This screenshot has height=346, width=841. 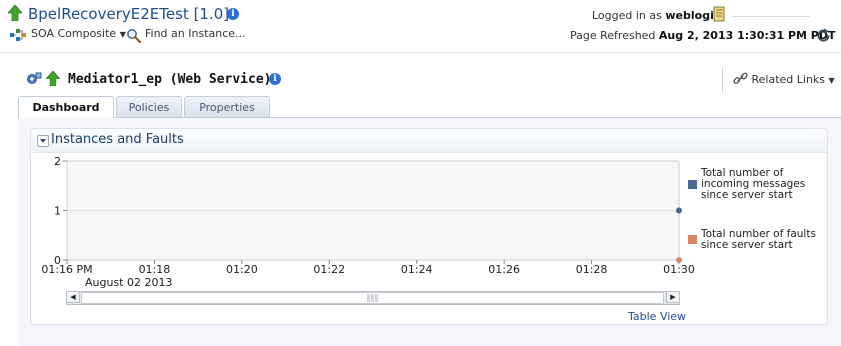 What do you see at coordinates (53, 78) in the screenshot?
I see `endpoint-up-arrow-icon` at bounding box center [53, 78].